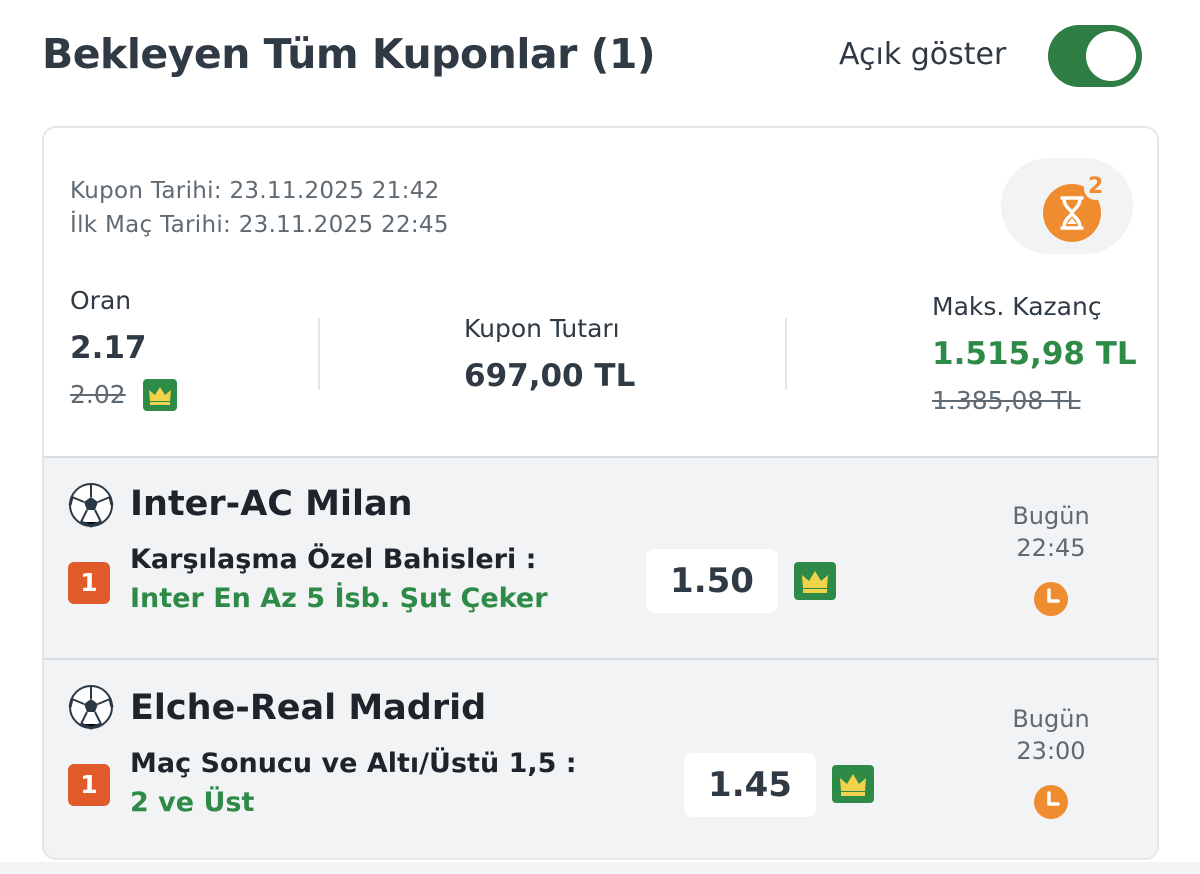 This screenshot has height=874, width=1200. I want to click on coupon-date: Kupon Tarihi: 23.11.2025 21:42, so click(255, 191).